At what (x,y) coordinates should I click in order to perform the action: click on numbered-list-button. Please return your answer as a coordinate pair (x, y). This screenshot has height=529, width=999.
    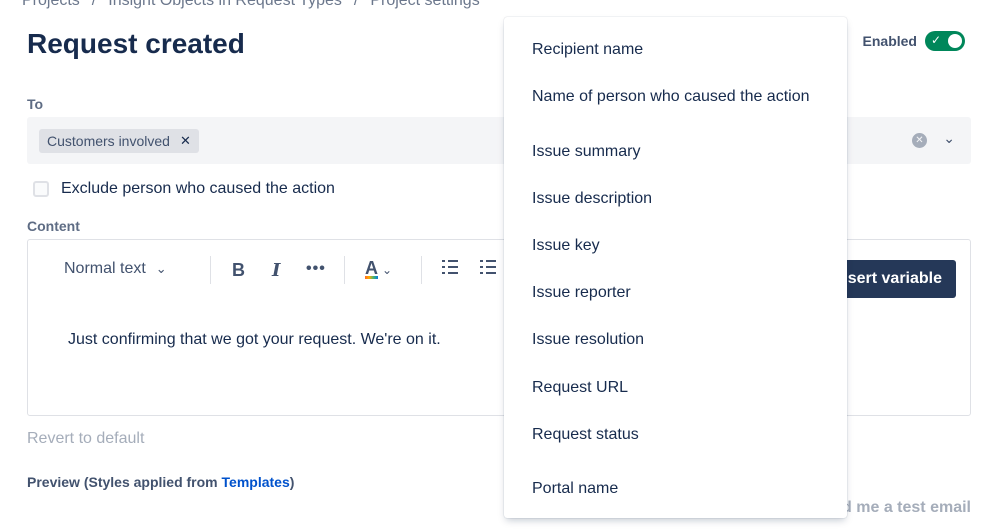
    Looking at the image, I should click on (488, 267).